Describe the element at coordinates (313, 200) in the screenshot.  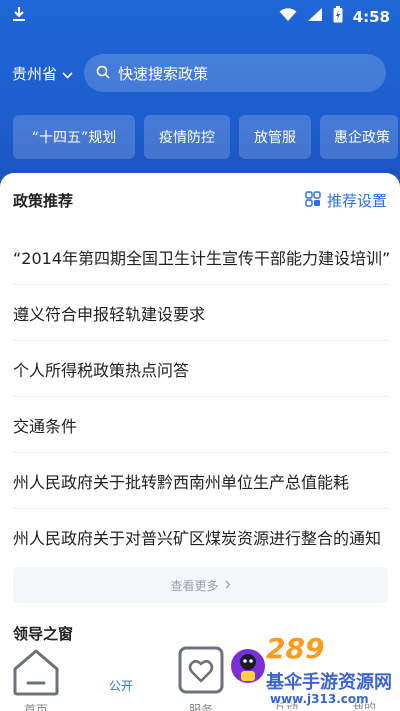
I see `grid-settings-icon` at that location.